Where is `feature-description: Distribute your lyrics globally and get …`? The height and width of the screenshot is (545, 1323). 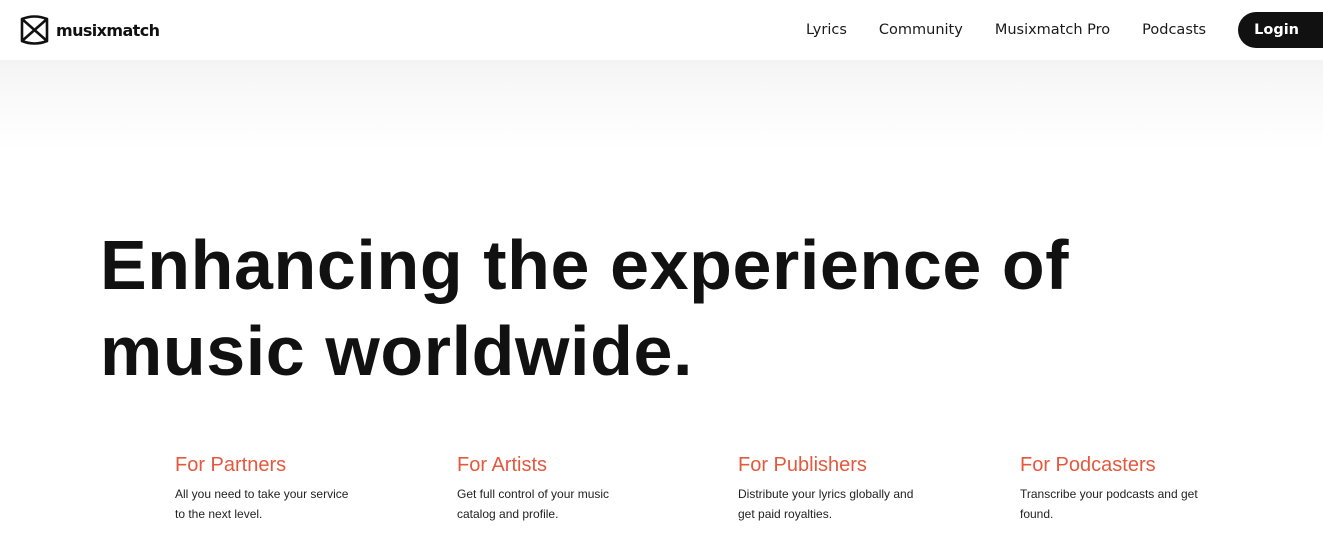
feature-description: Distribute your lyrics globally and get … is located at coordinates (826, 504).